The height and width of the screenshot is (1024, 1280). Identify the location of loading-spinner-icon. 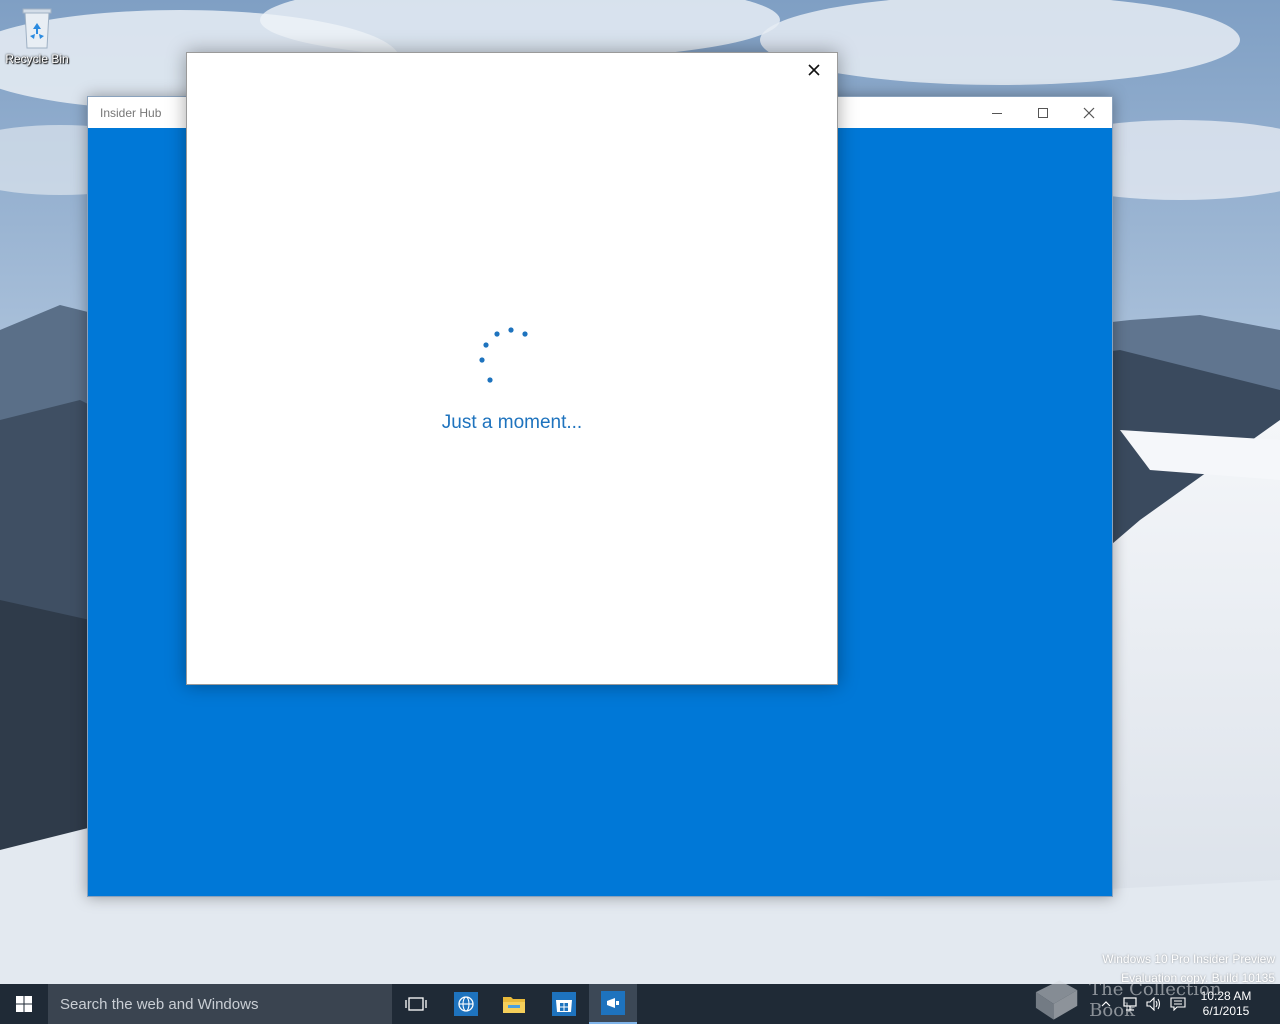
(503, 355).